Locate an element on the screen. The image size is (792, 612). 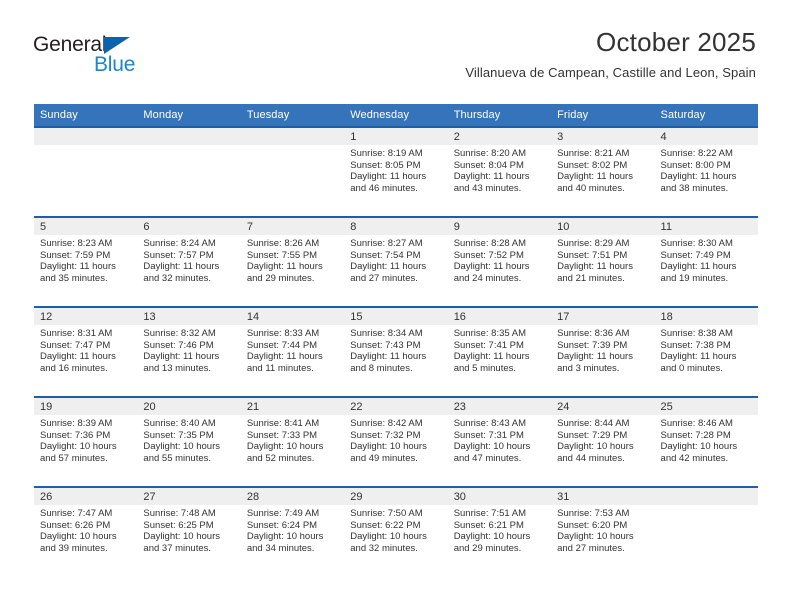
day-number: 30 is located at coordinates (499, 496).